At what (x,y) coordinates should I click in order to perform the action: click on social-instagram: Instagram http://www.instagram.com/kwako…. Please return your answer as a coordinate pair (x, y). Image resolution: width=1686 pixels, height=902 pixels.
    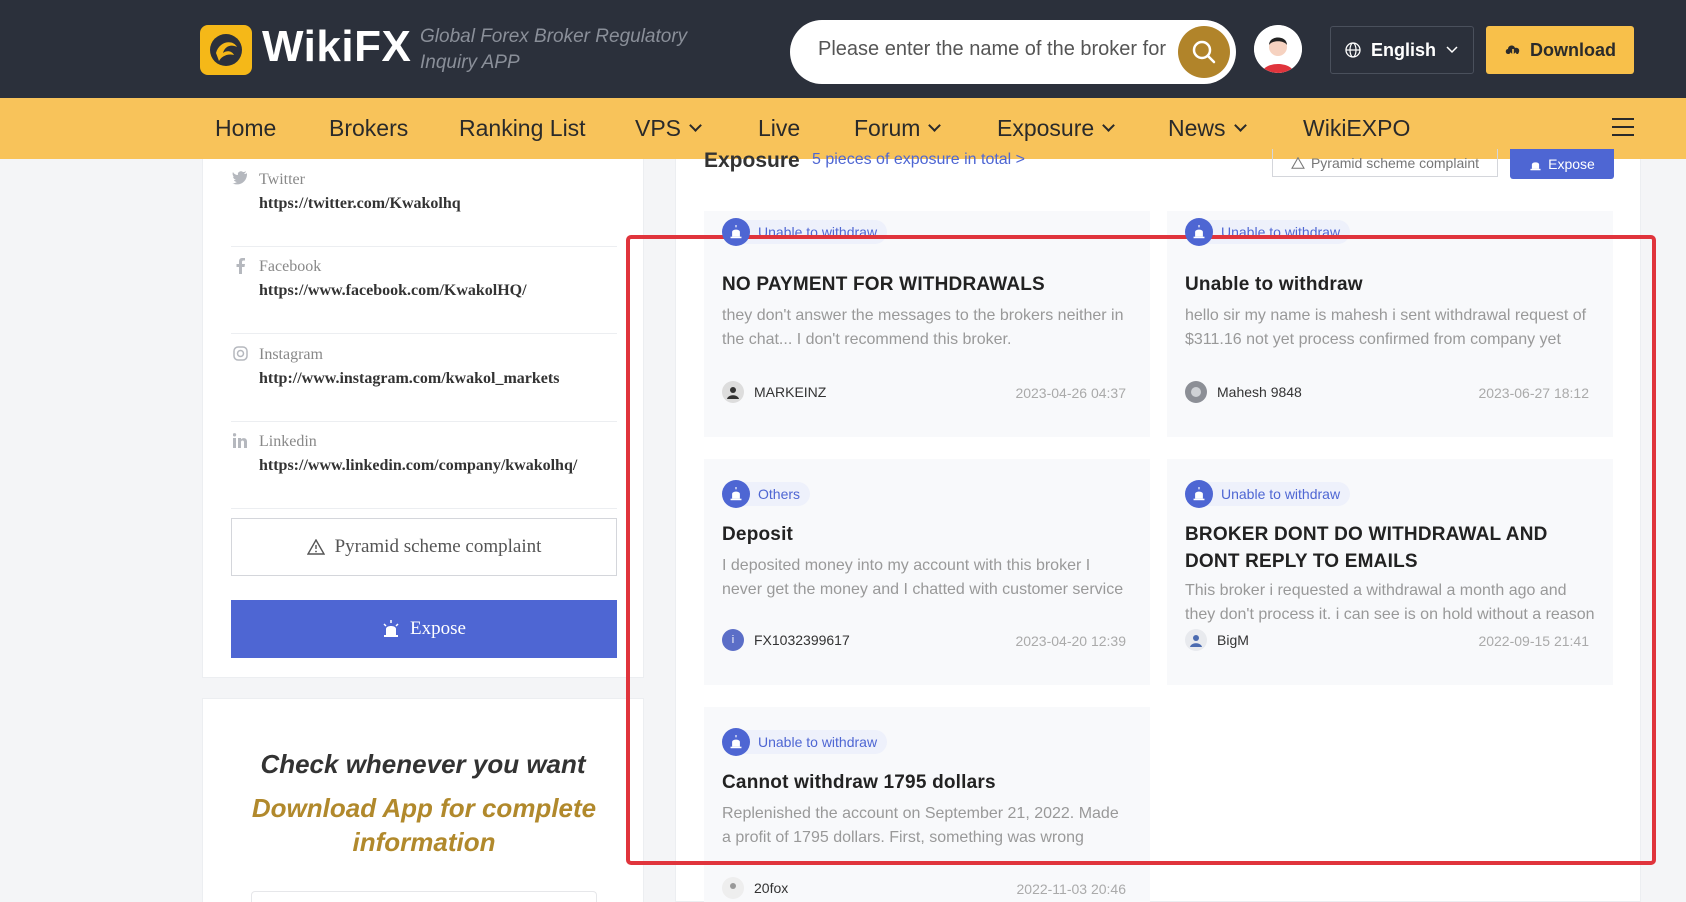
    Looking at the image, I should click on (424, 384).